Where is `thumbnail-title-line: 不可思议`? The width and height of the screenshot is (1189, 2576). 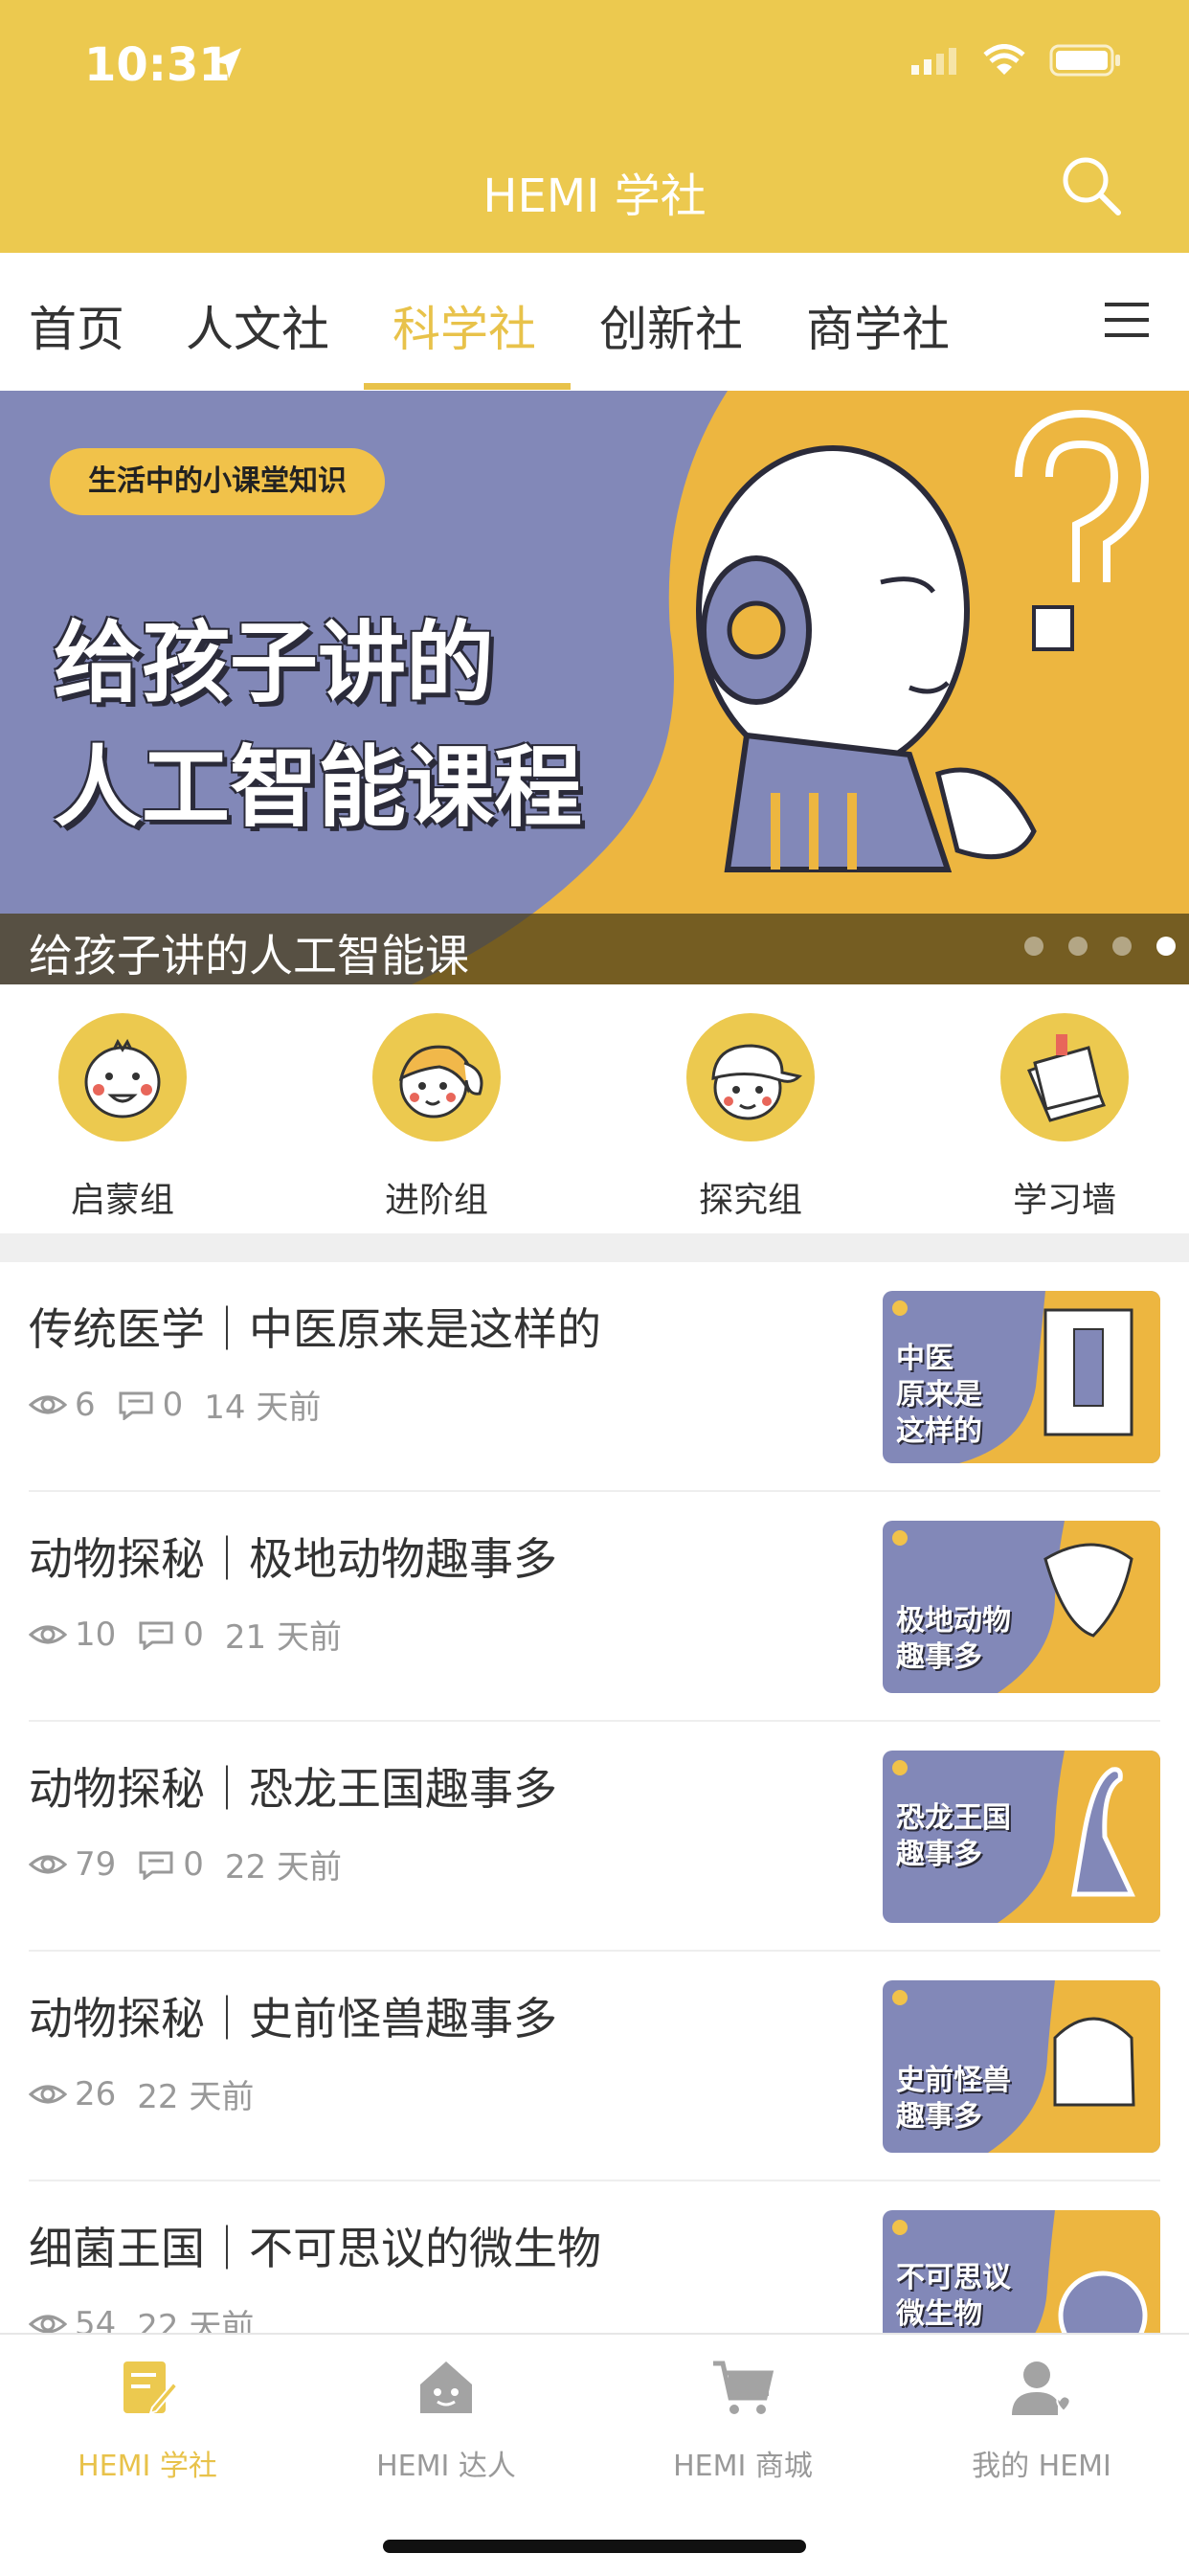
thumbnail-title-line: 不可思议 is located at coordinates (953, 2277).